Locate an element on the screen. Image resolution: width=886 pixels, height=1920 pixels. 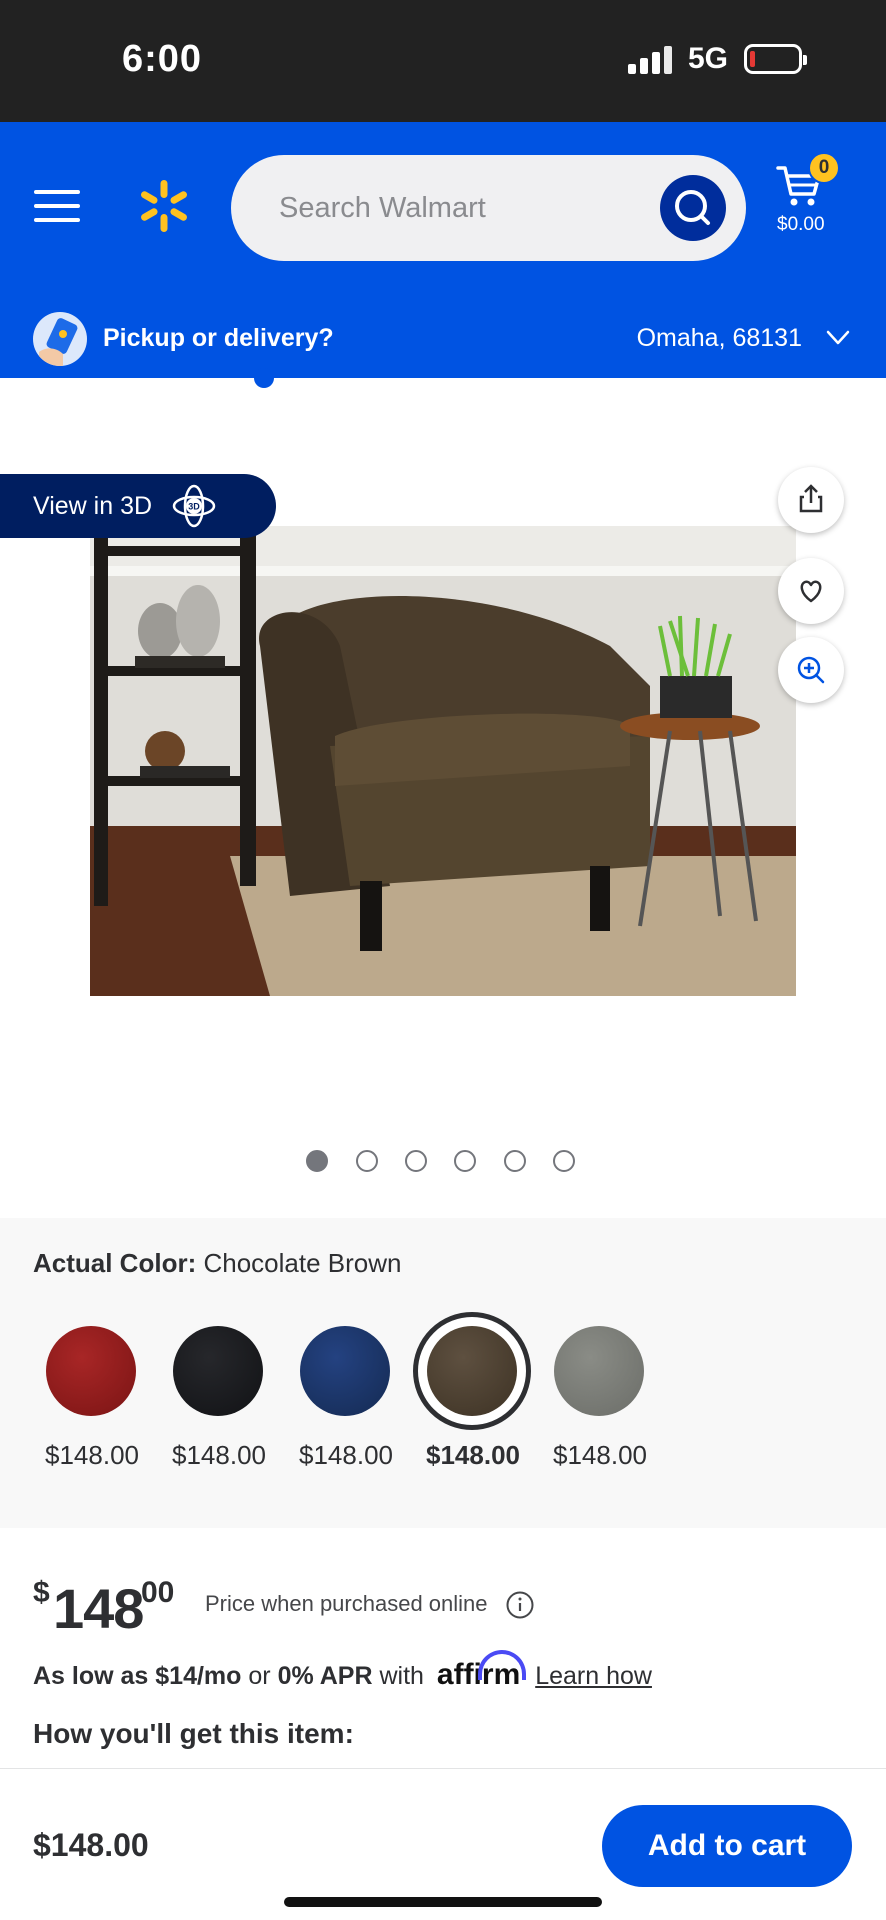
status-bar: 6:00 5G is located at coordinates (443, 61).